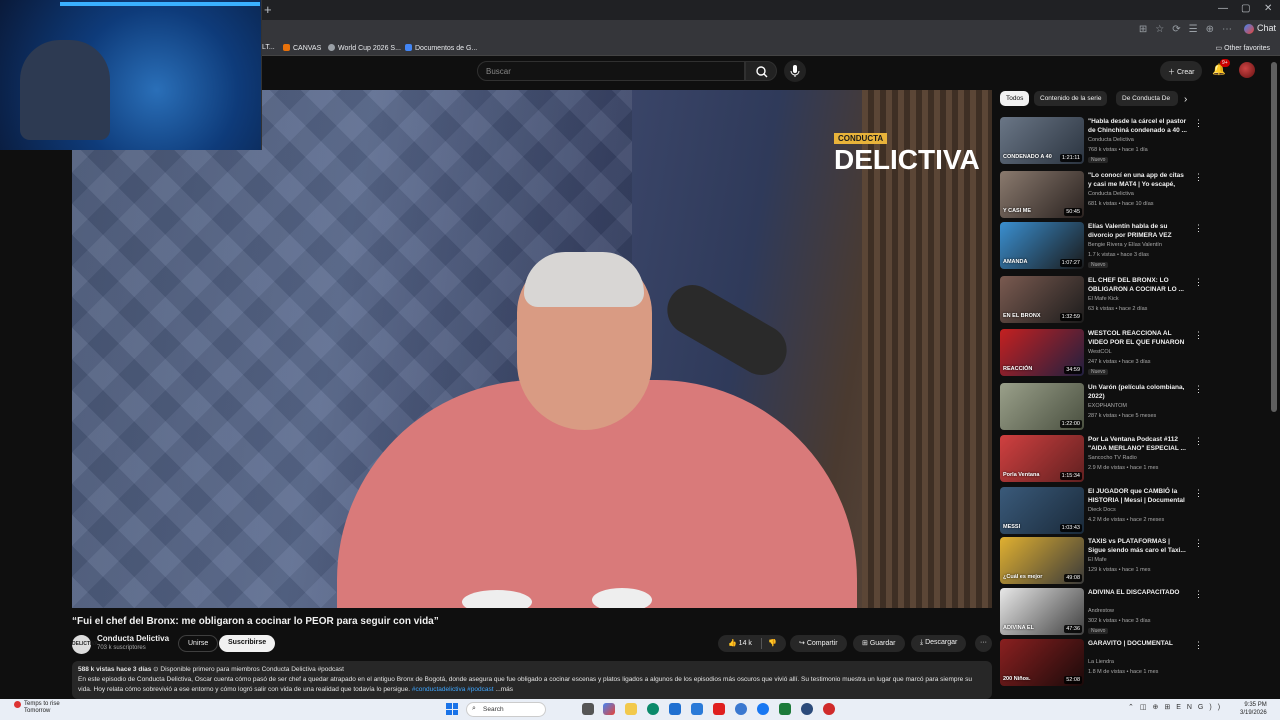  What do you see at coordinates (1185, 99) in the screenshot?
I see `chevron-right-icon: ›` at bounding box center [1185, 99].